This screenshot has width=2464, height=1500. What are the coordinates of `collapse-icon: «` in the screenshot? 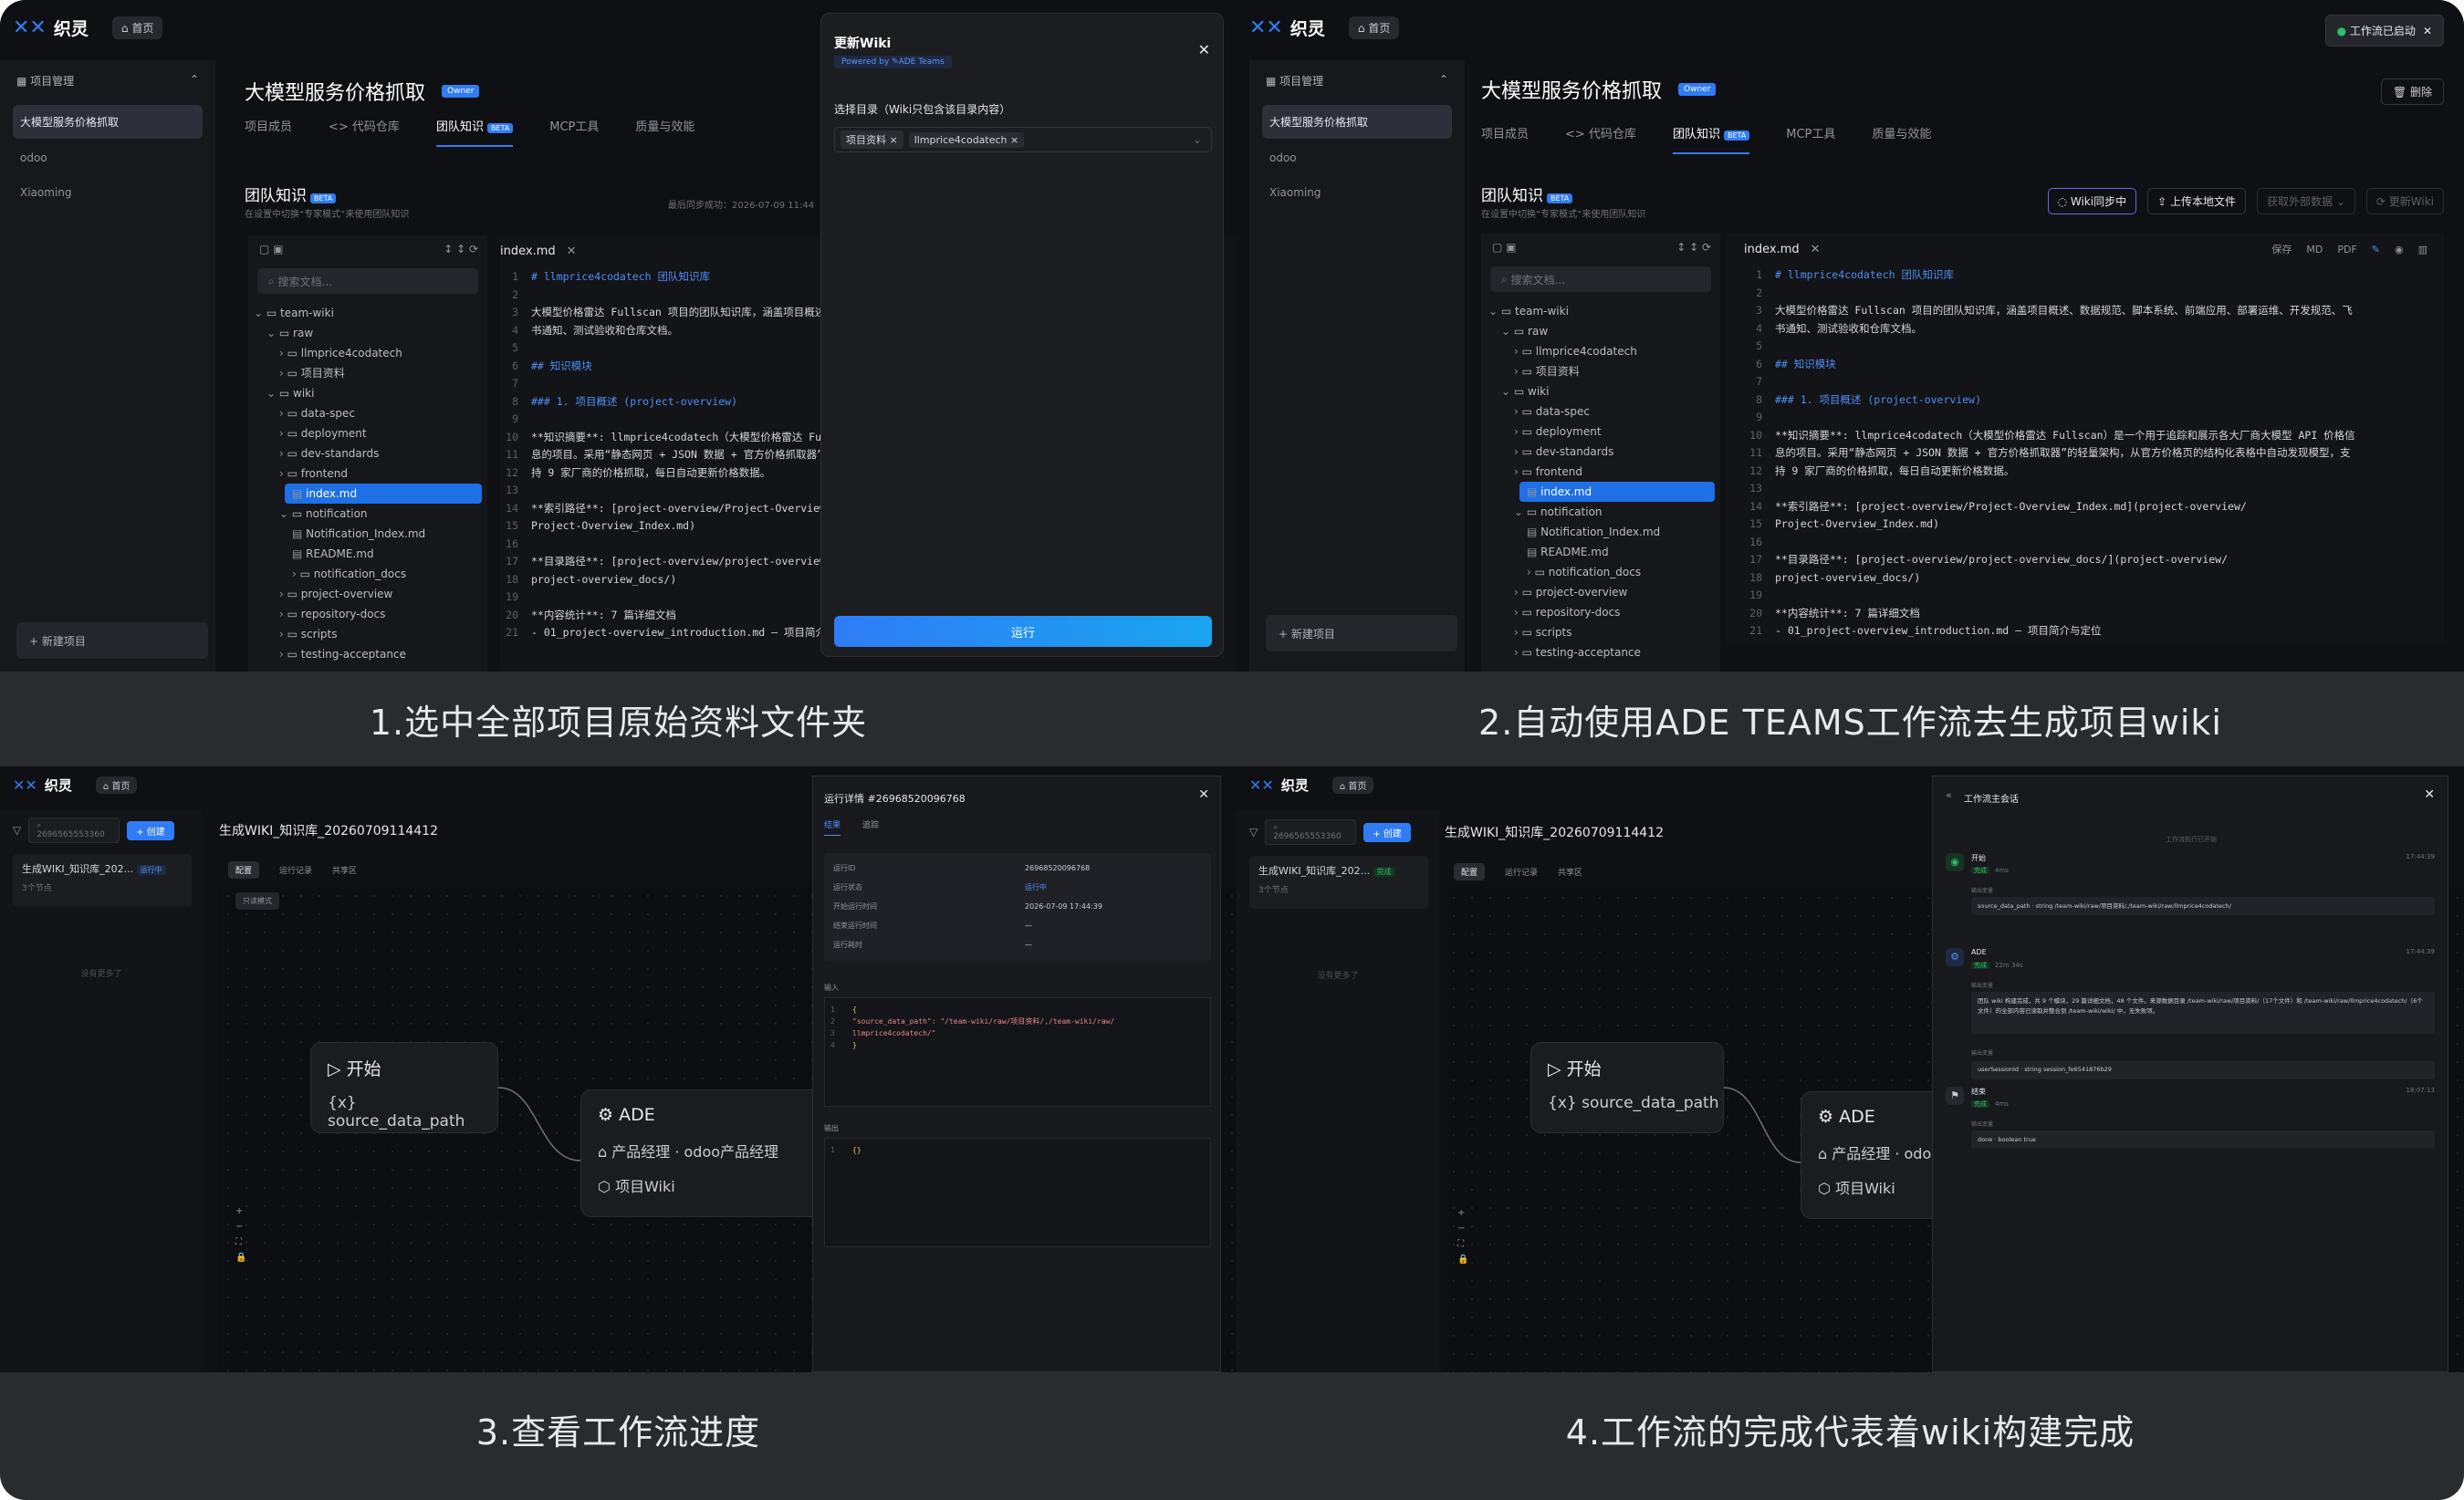 It's located at (1949, 795).